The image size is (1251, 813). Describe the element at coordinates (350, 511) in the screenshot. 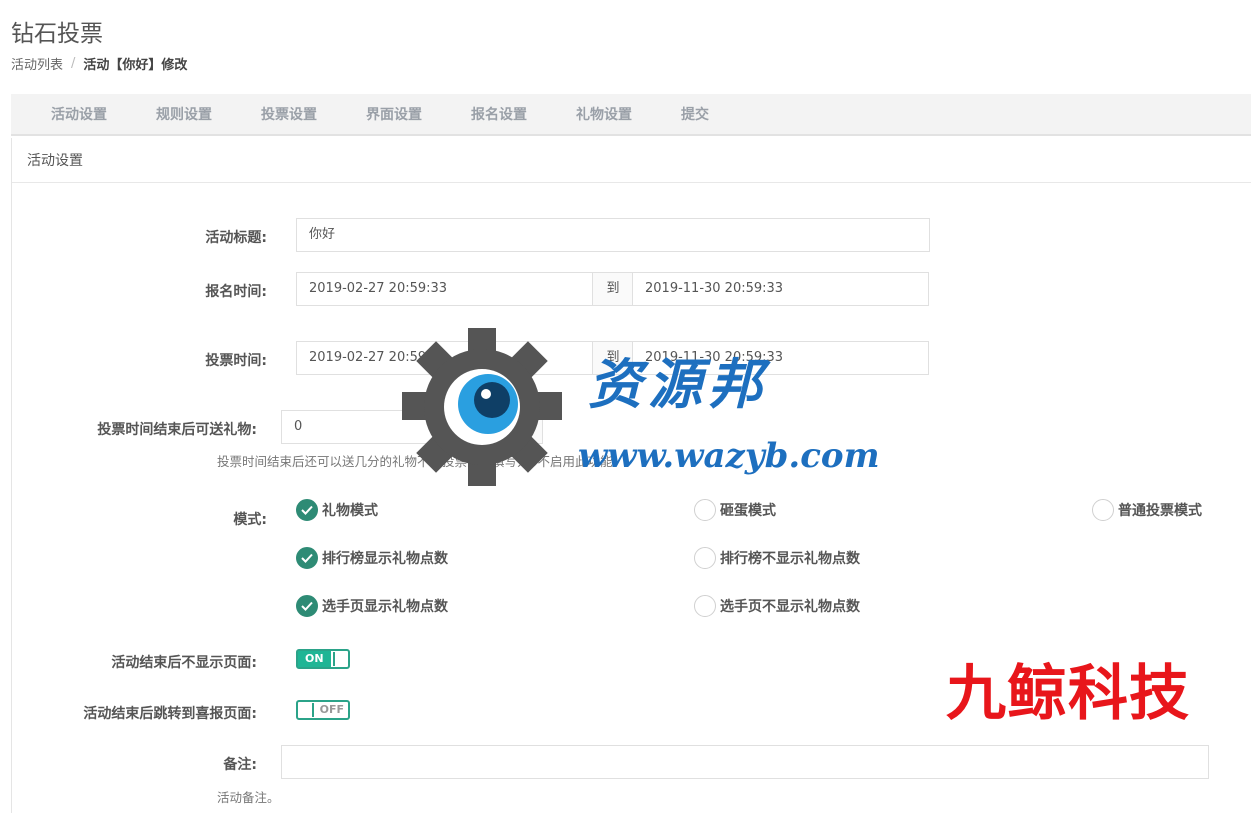

I see `mode-gift-label: 礼物模式` at that location.